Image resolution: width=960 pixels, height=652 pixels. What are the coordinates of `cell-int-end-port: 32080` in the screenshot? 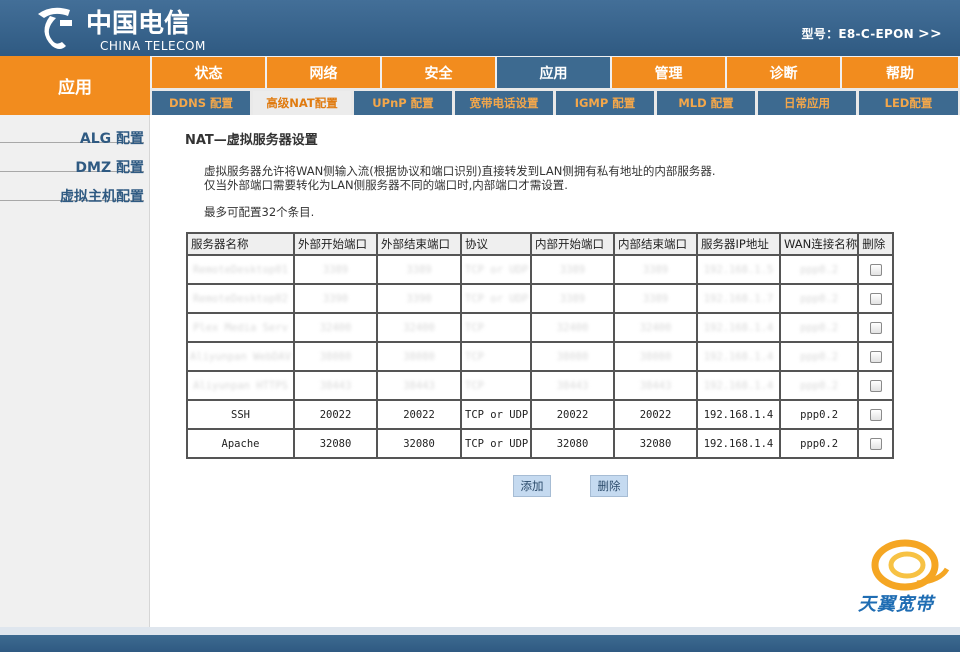 It's located at (655, 443).